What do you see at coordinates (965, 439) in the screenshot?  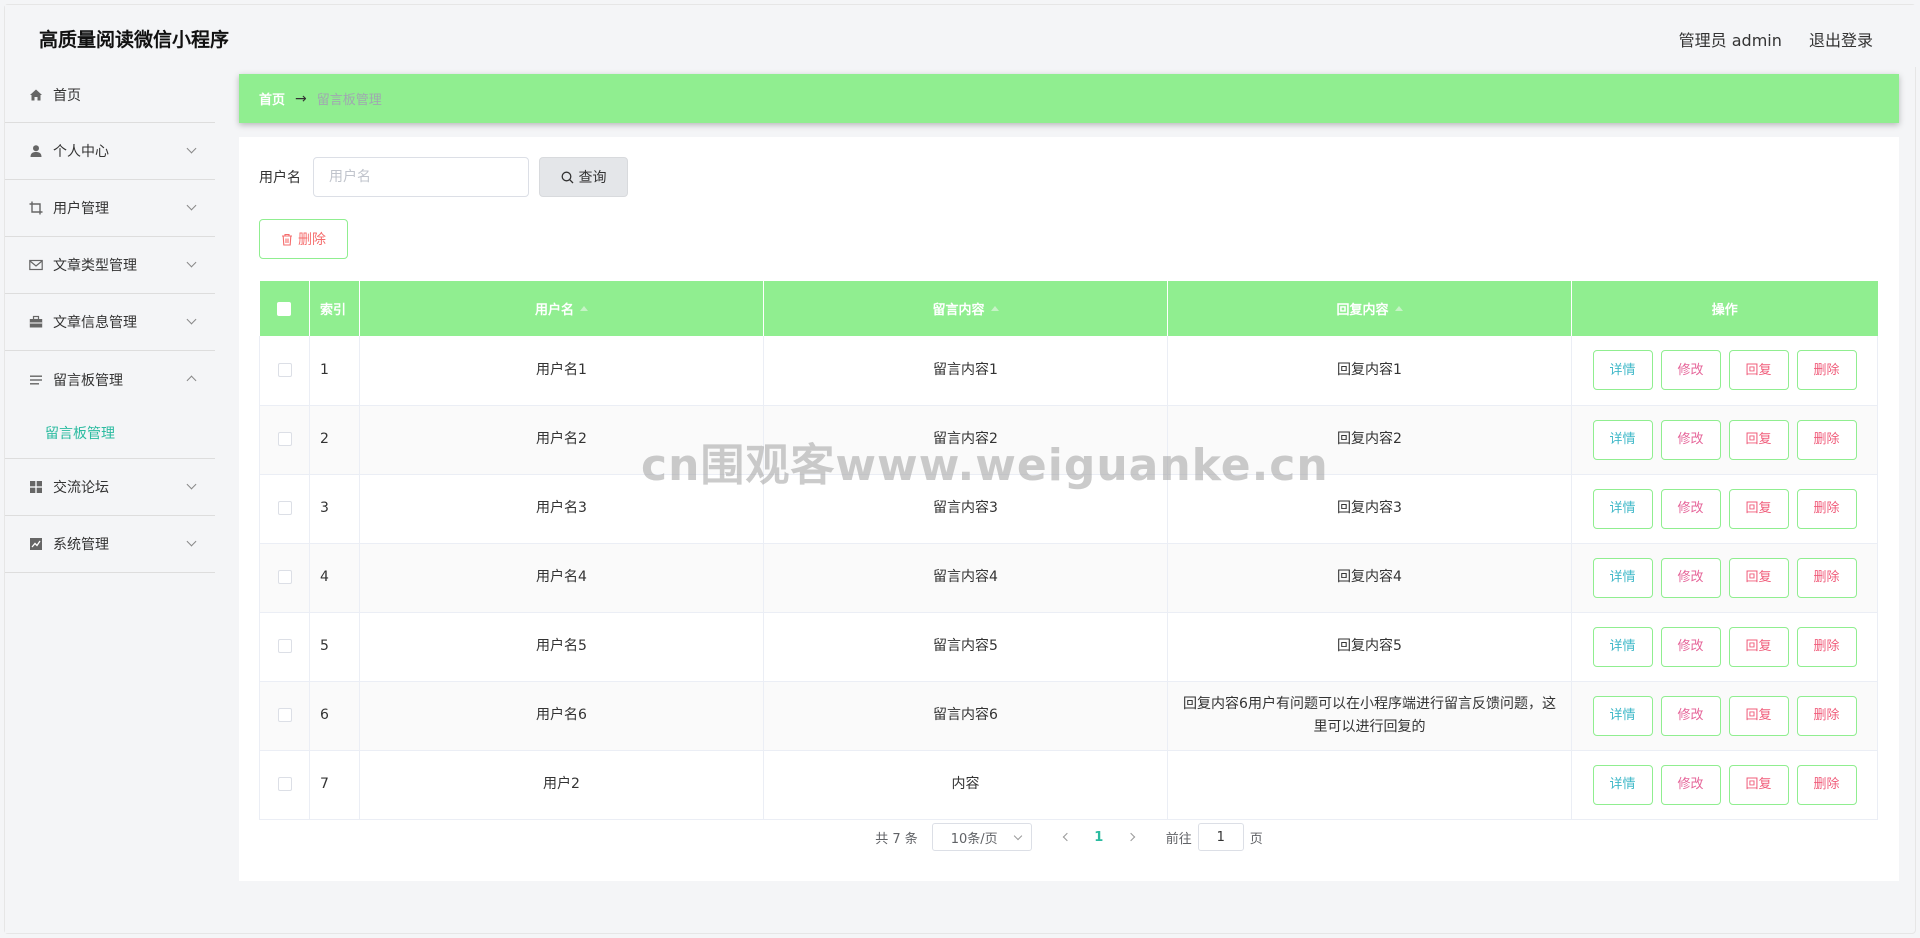 I see `row-message: 留言内容2` at bounding box center [965, 439].